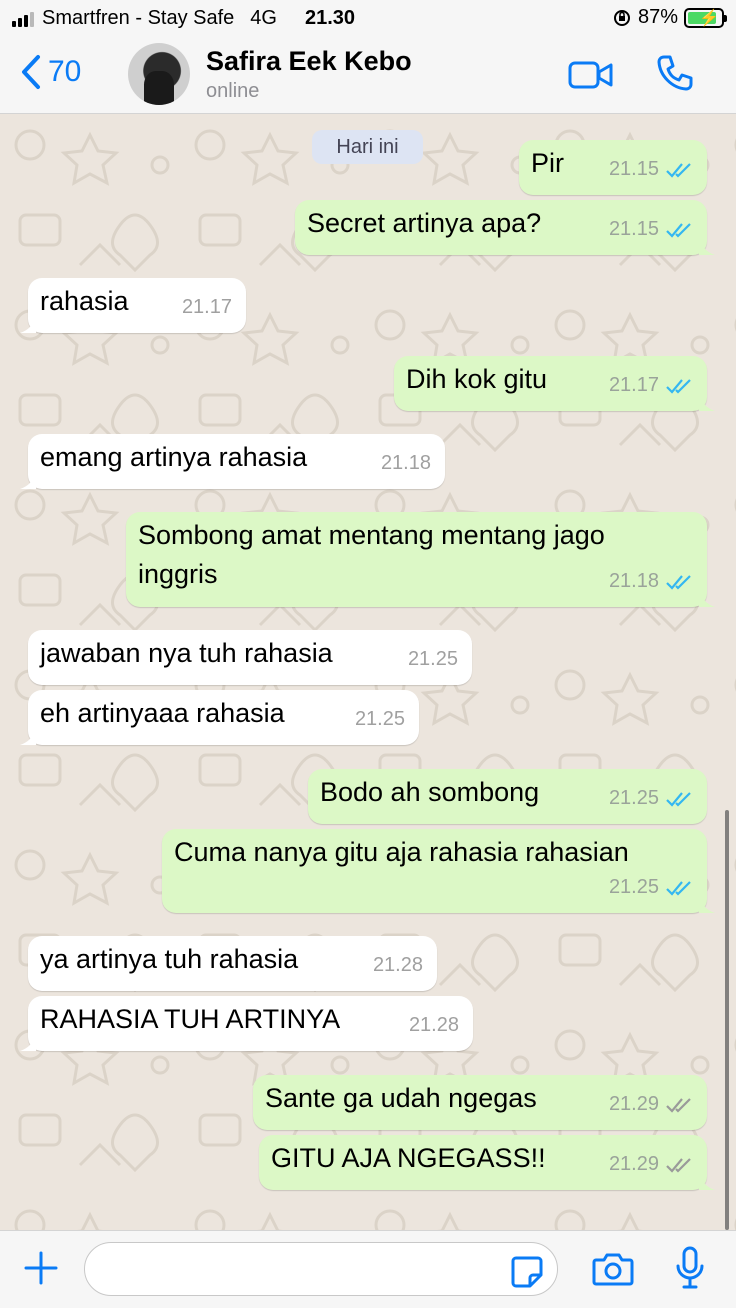 This screenshot has height=1308, width=736. I want to click on message-bubble-outgoing: Pir 21.15, so click(613, 167).